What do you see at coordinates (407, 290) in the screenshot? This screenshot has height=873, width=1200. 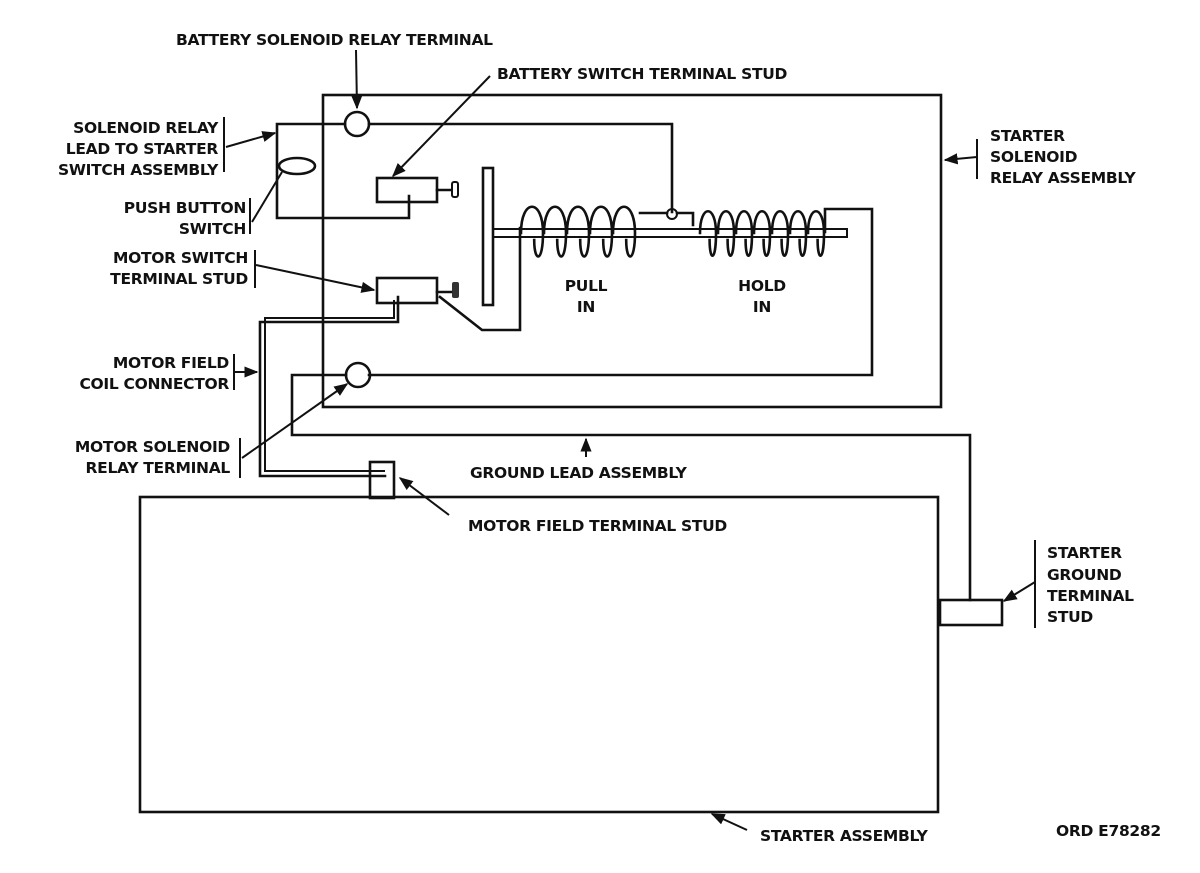 I see `motor-switch-terminal-stud` at bounding box center [407, 290].